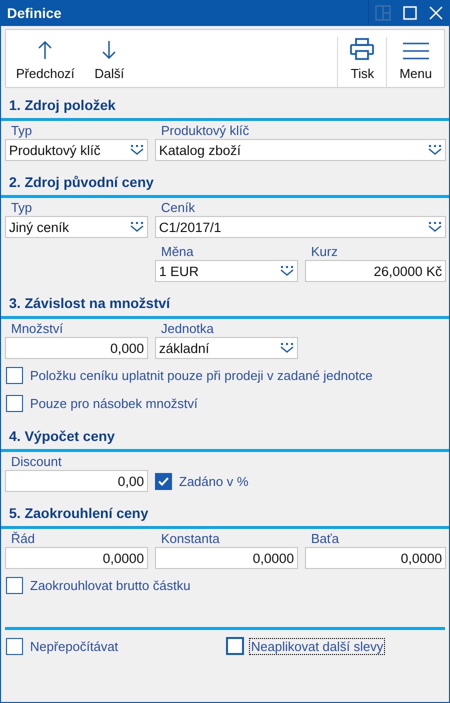 This screenshot has width=450, height=703. What do you see at coordinates (76, 481) in the screenshot?
I see `input-field: 0,00` at bounding box center [76, 481].